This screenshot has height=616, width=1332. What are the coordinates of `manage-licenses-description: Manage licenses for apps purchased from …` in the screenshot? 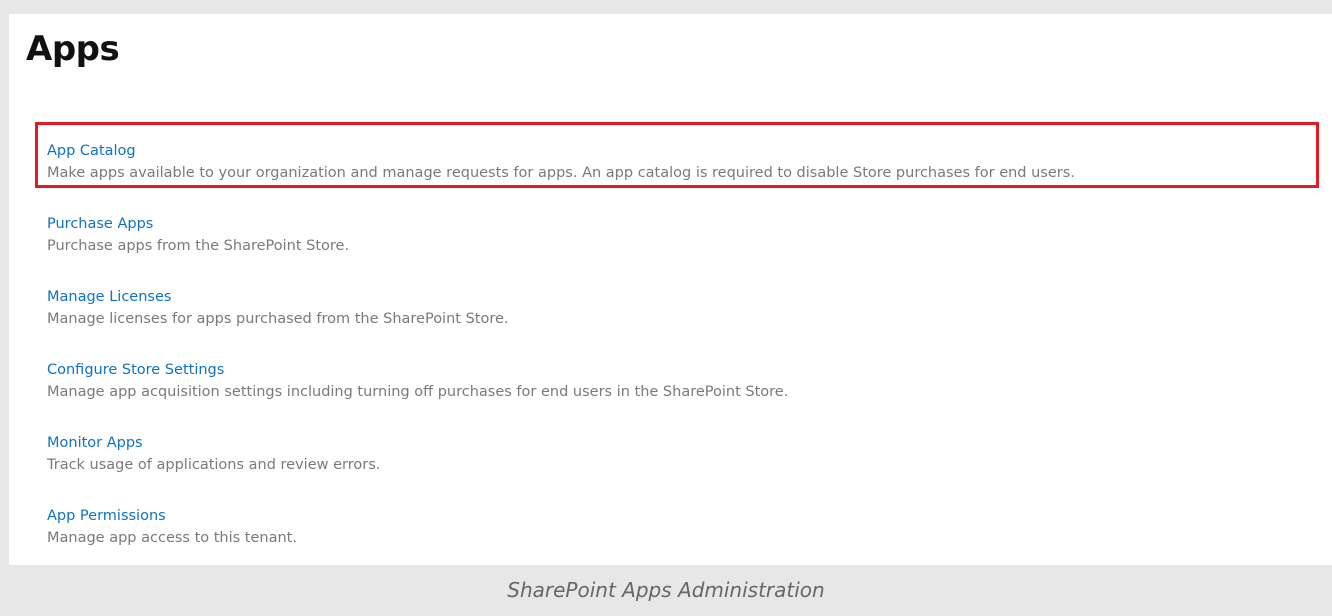 It's located at (278, 319).